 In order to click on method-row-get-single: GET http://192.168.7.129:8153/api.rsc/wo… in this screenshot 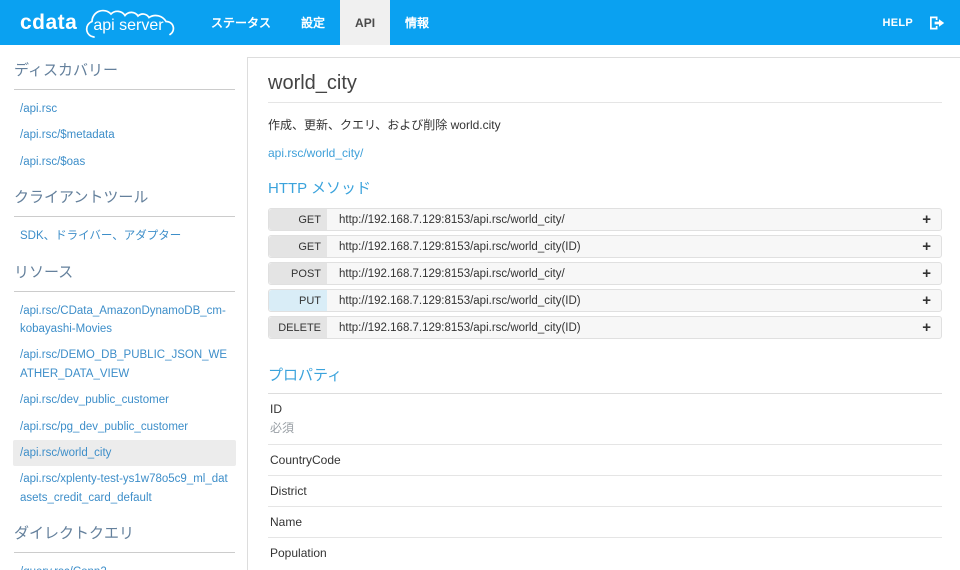, I will do `click(605, 246)`.